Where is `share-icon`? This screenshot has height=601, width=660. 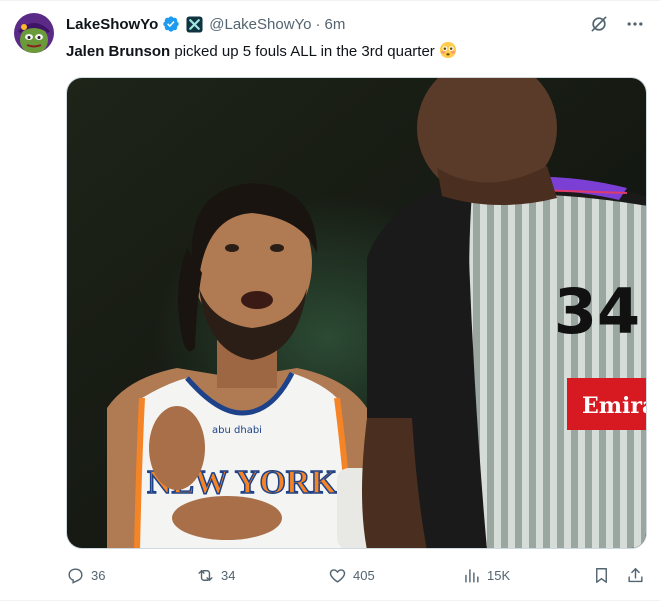
share-icon is located at coordinates (635, 574).